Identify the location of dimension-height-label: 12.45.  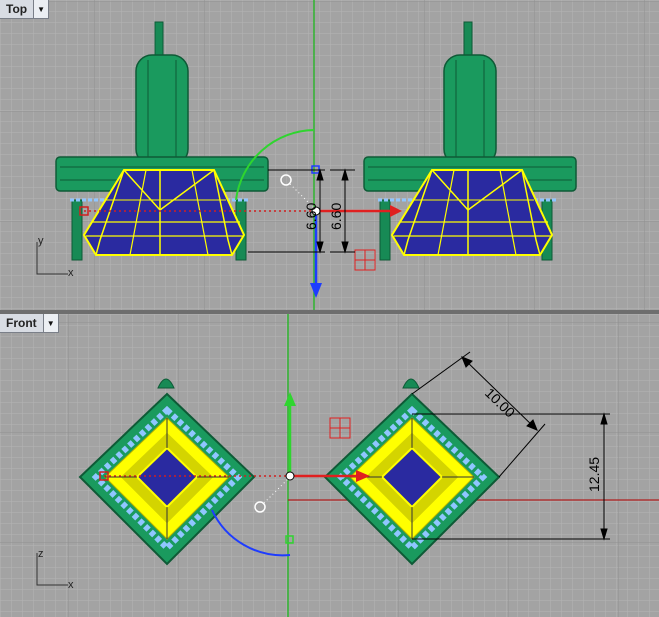
(594, 474).